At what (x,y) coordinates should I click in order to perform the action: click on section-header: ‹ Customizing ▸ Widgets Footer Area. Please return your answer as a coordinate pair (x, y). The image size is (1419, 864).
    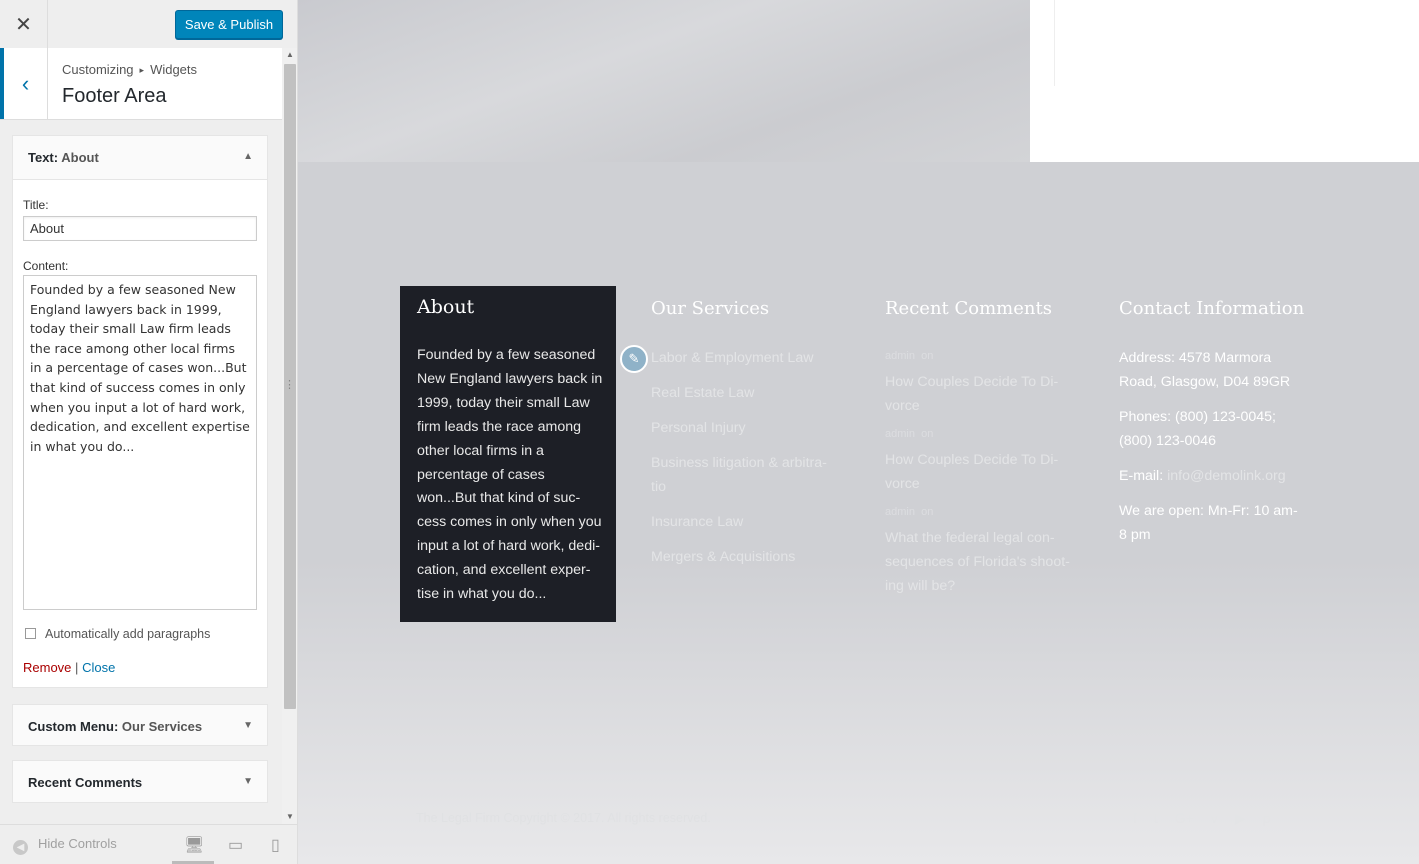
    Looking at the image, I should click on (141, 84).